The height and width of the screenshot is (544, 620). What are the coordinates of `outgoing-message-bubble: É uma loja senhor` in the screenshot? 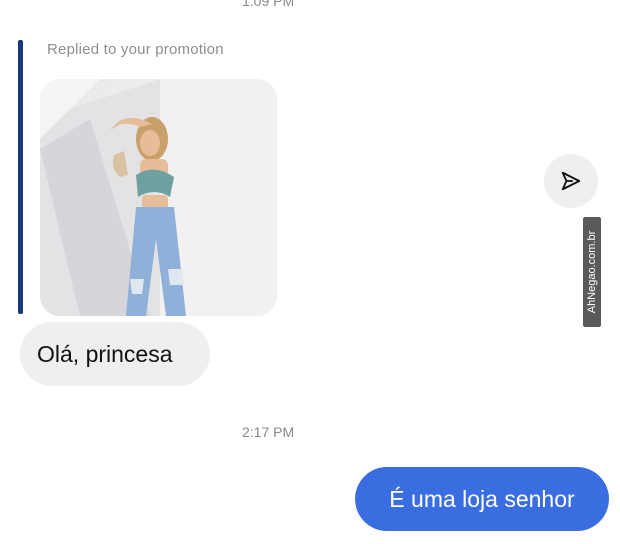 It's located at (482, 499).